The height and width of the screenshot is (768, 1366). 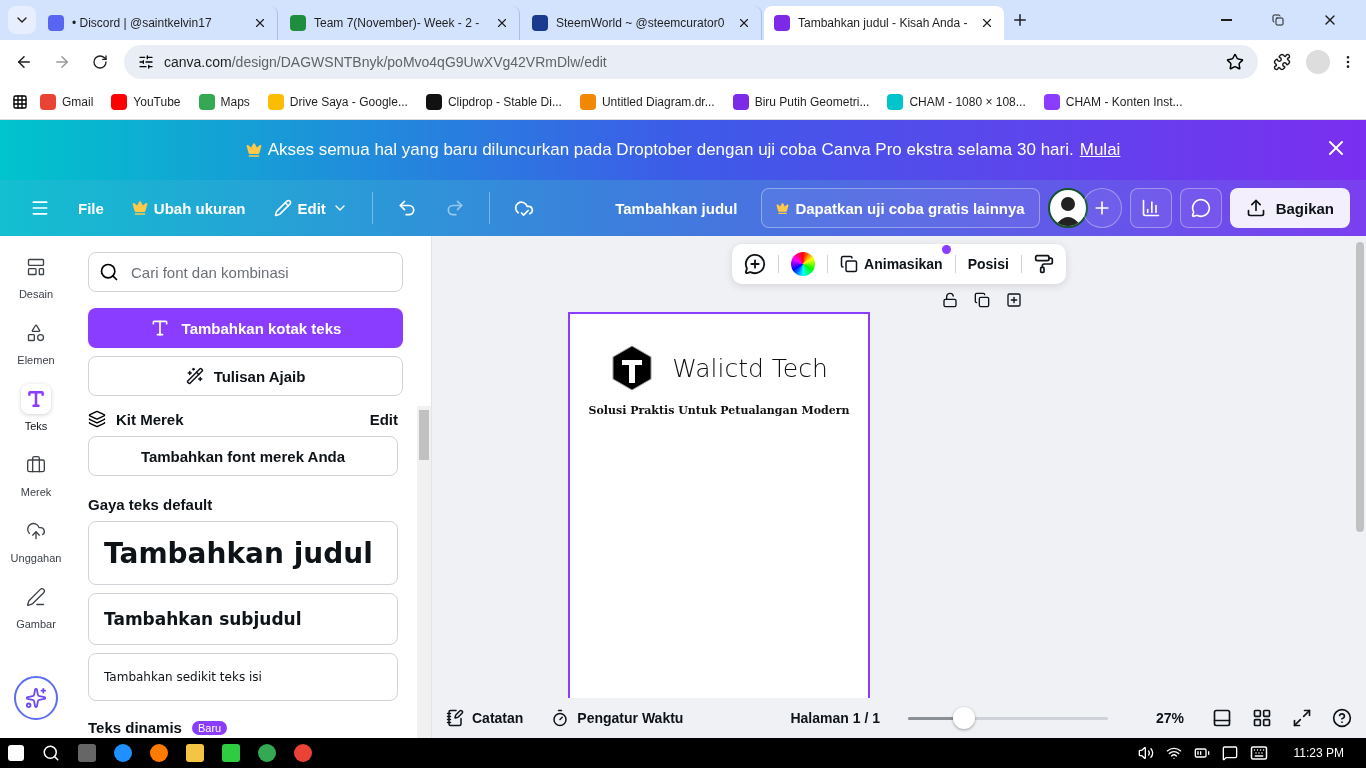 I want to click on add-comment-button, so click(x=755, y=264).